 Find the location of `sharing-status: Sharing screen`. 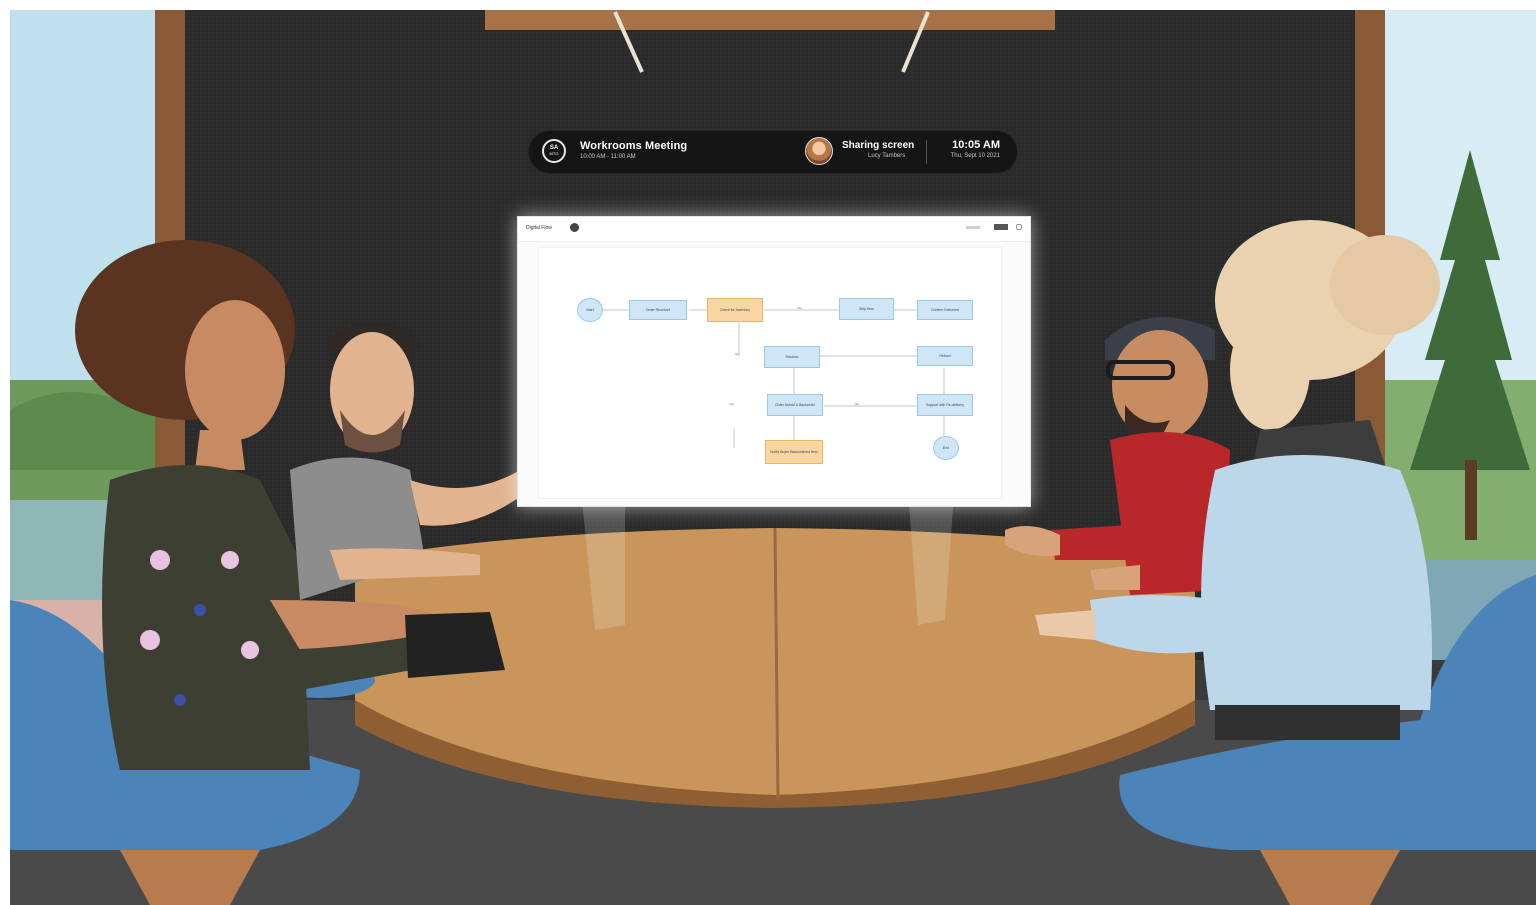

sharing-status: Sharing screen is located at coordinates (878, 145).